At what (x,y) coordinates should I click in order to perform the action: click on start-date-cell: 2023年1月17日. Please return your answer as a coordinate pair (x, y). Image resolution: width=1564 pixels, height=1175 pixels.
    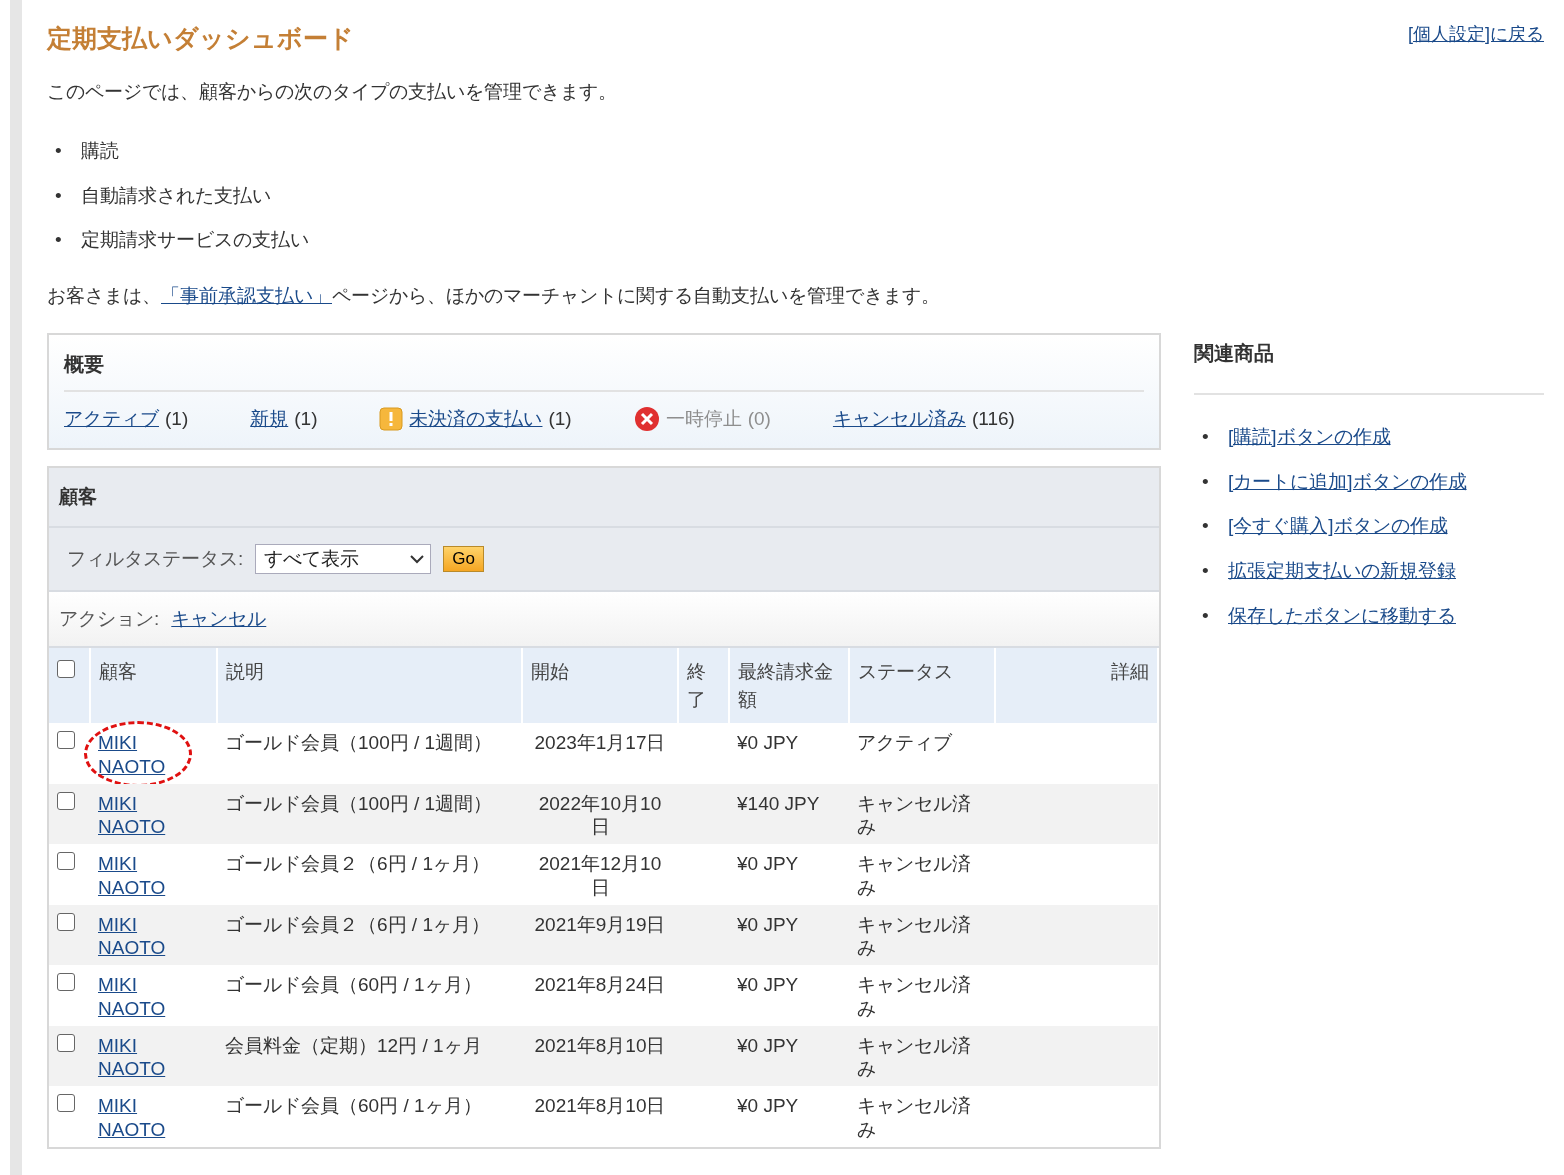
    Looking at the image, I should click on (600, 753).